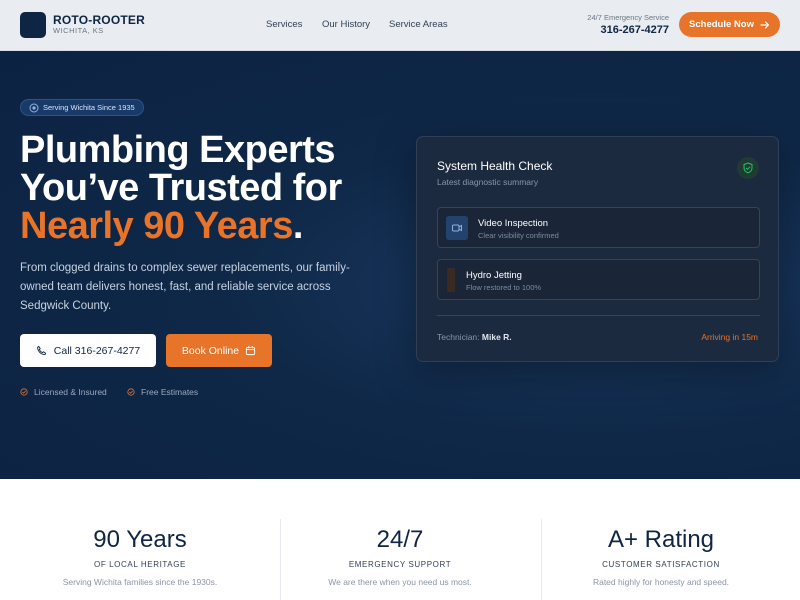 This screenshot has width=800, height=600. I want to click on water-jet-icon, so click(451, 280).